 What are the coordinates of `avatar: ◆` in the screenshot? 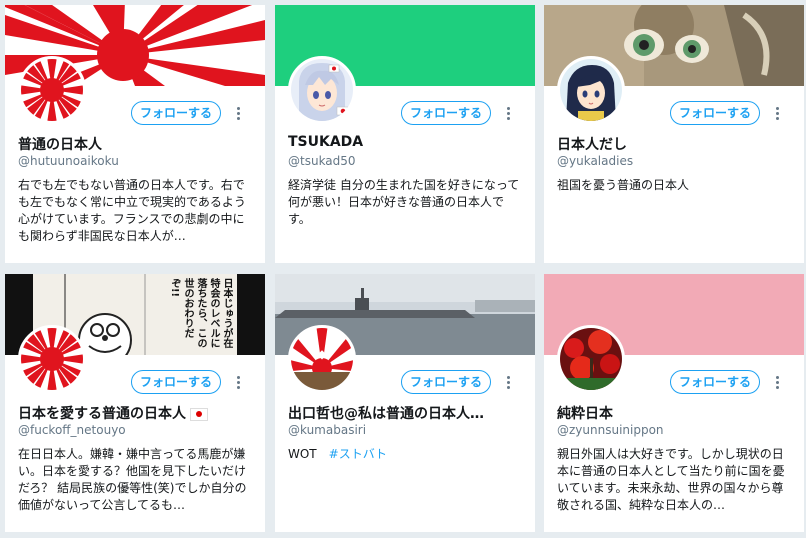 It's located at (322, 359).